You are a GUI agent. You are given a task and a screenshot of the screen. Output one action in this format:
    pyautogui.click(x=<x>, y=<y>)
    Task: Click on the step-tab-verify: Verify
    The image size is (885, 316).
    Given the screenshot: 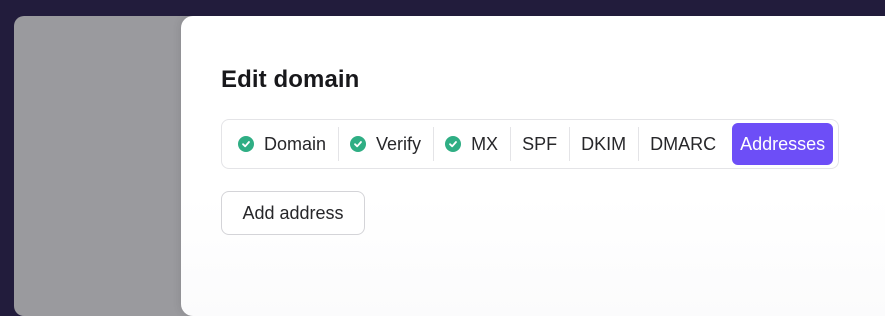 What is the action you would take?
    pyautogui.click(x=385, y=144)
    